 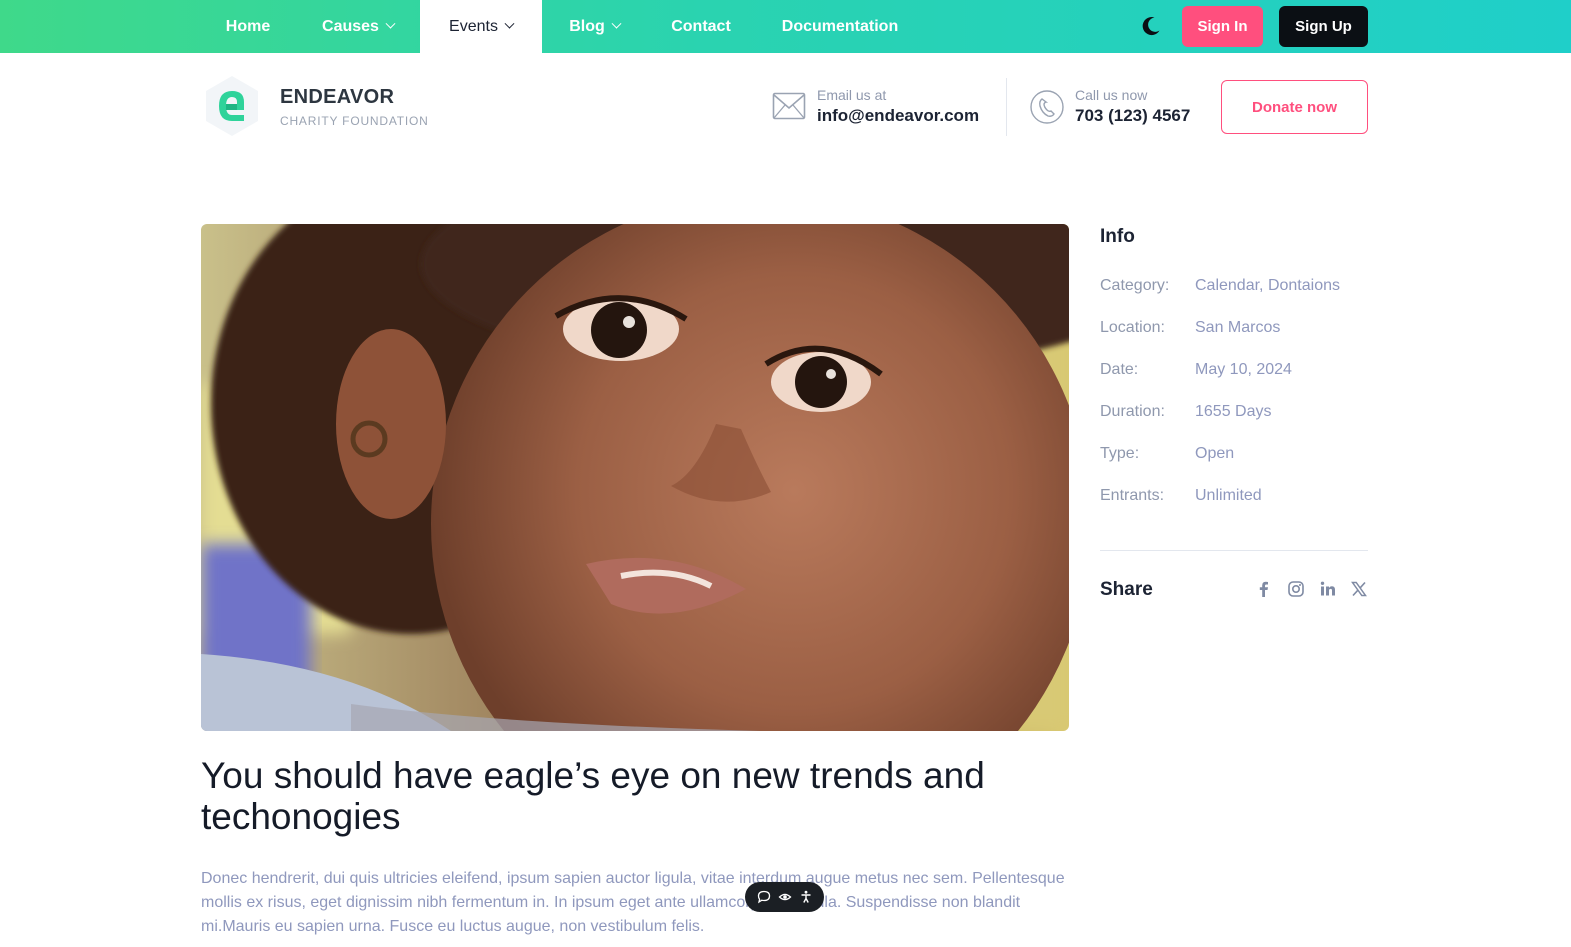 I want to click on envelope-icon, so click(x=789, y=108).